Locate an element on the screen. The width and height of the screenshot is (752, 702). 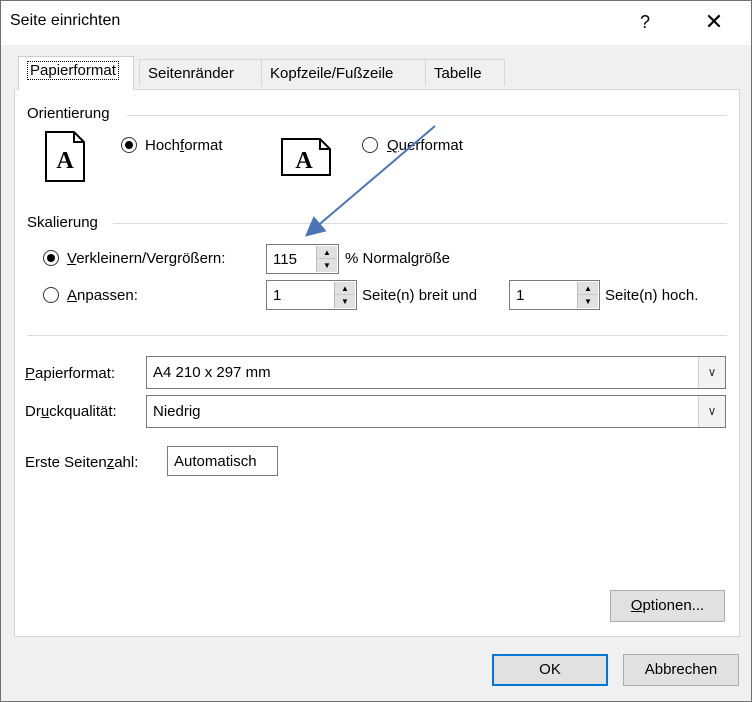
landscape-radio is located at coordinates (370, 145).